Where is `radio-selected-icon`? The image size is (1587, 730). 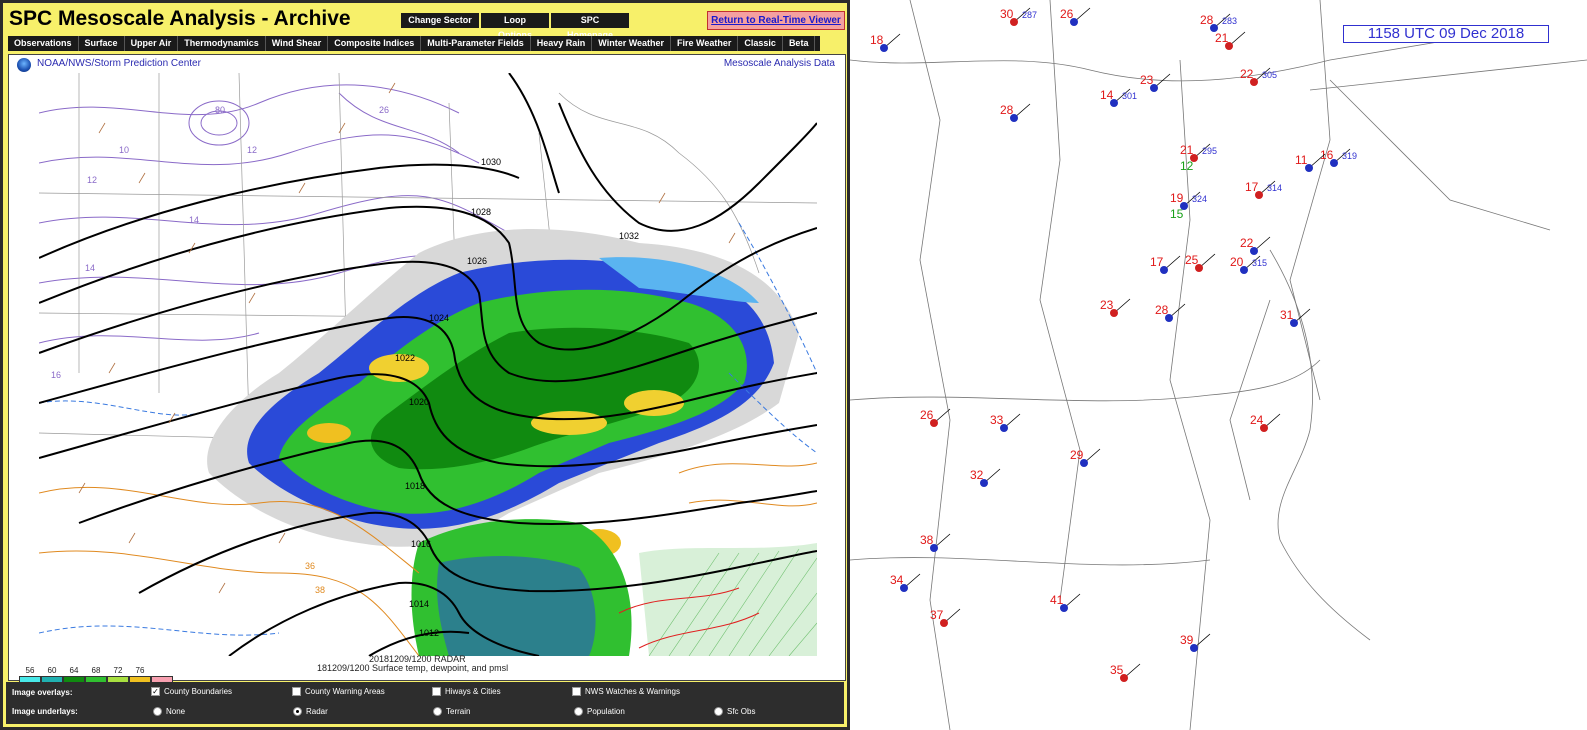 radio-selected-icon is located at coordinates (297, 711).